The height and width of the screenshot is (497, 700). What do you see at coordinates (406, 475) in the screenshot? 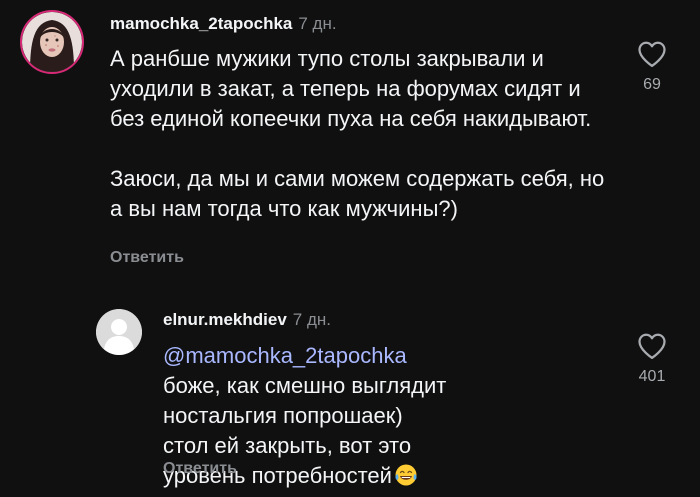
I see `tears-of-joy-emoji` at bounding box center [406, 475].